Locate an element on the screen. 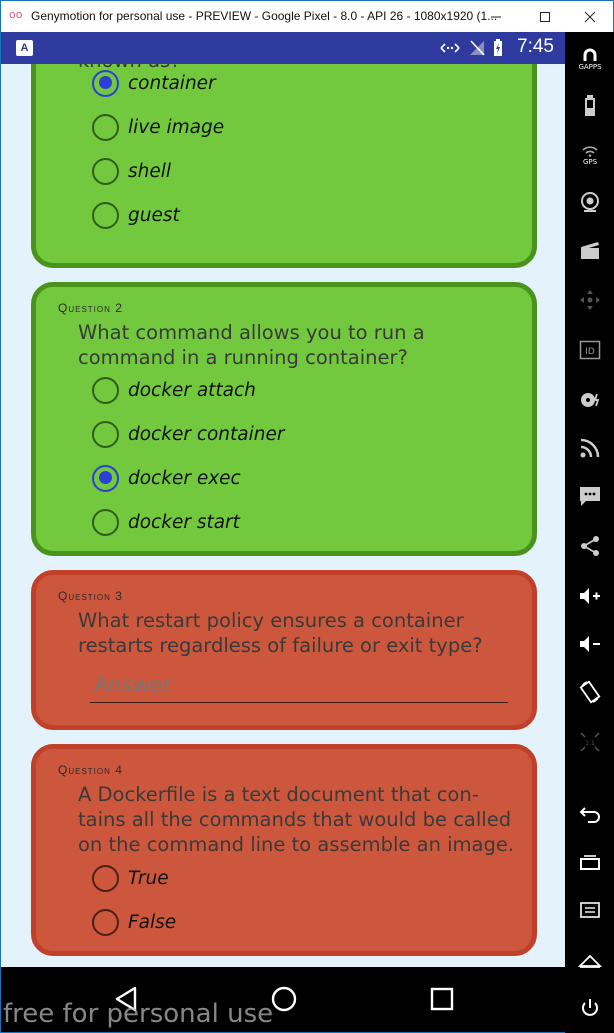 The width and height of the screenshot is (614, 1033). option-guest: guest is located at coordinates (136, 215).